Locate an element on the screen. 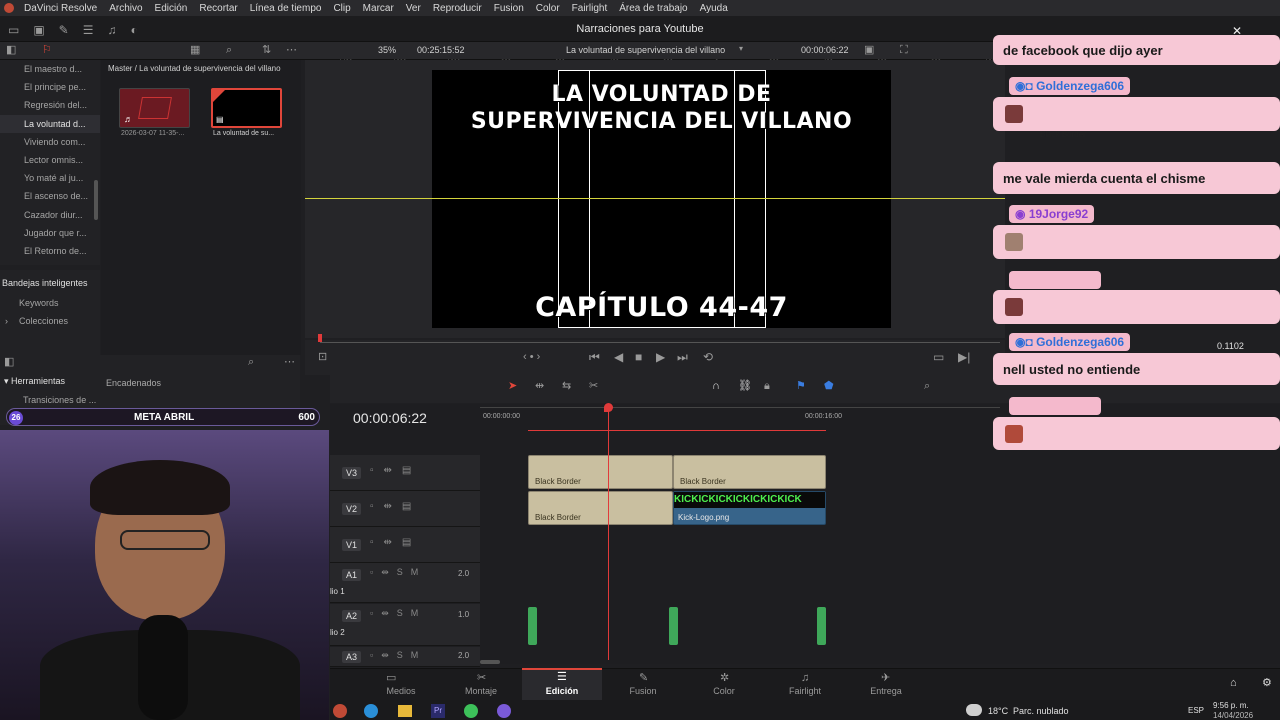  viewer-mode-icon: ▣ is located at coordinates (869, 50).